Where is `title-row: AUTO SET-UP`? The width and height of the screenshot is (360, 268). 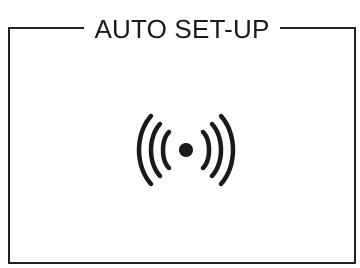
title-row: AUTO SET-UP is located at coordinates (182, 29).